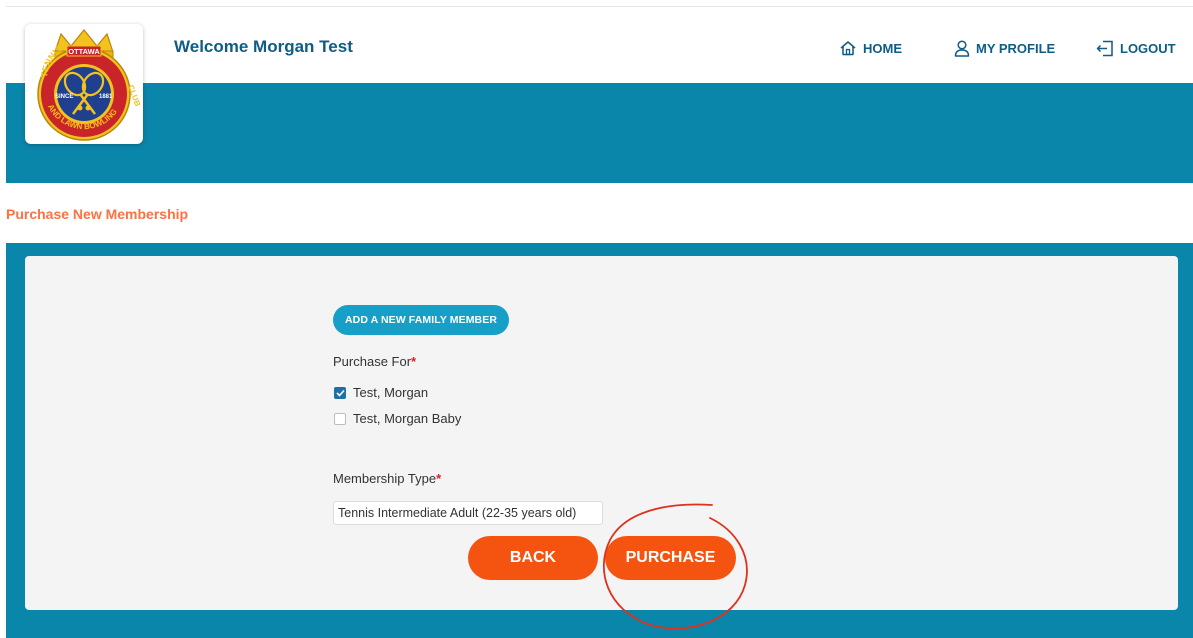  Describe the element at coordinates (407, 418) in the screenshot. I see `member-name: Test, Morgan Baby` at that location.